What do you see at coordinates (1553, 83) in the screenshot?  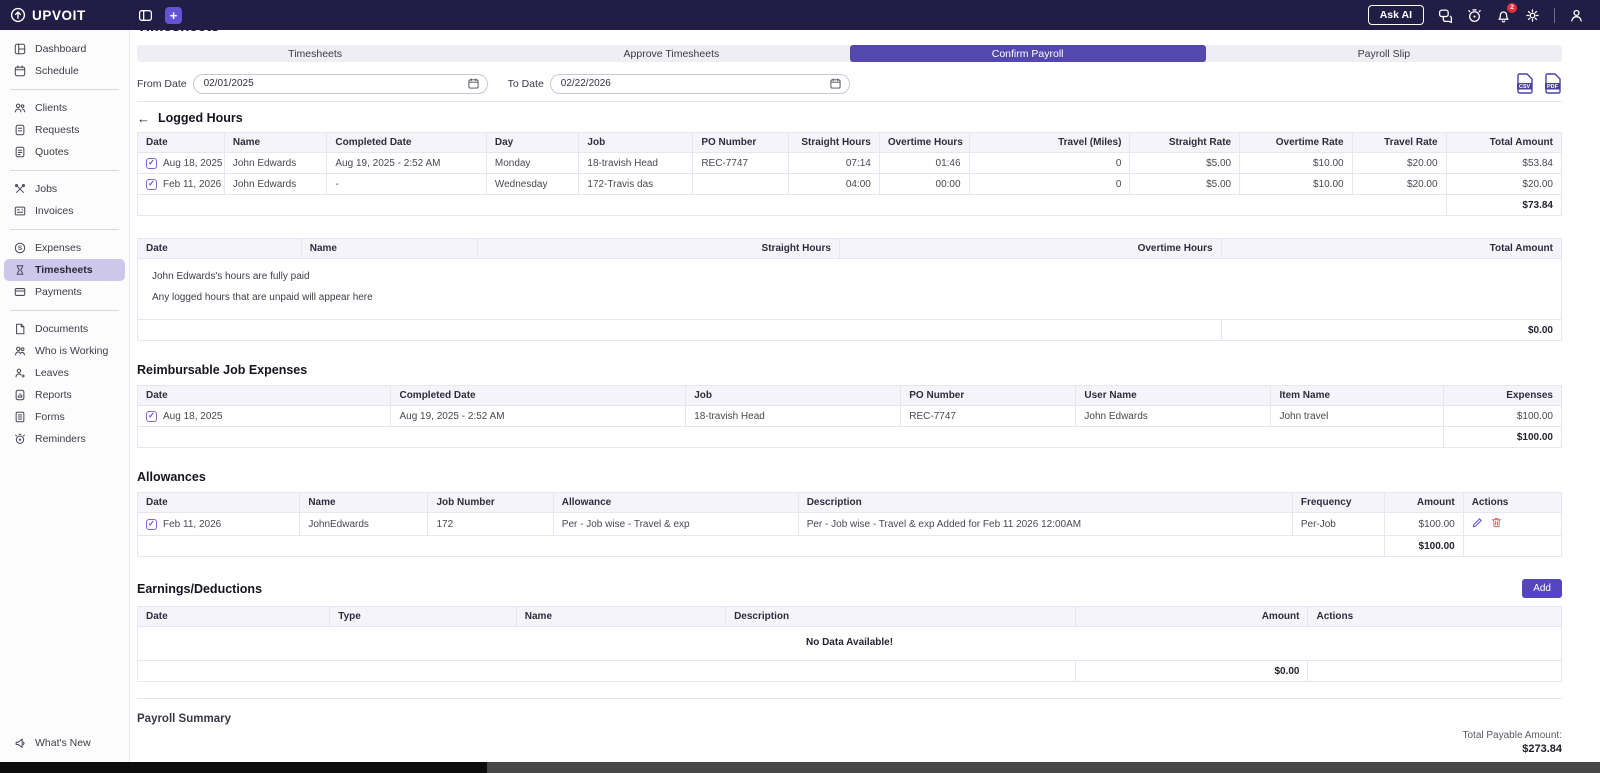 I see `export-pdf-icon: PDF` at bounding box center [1553, 83].